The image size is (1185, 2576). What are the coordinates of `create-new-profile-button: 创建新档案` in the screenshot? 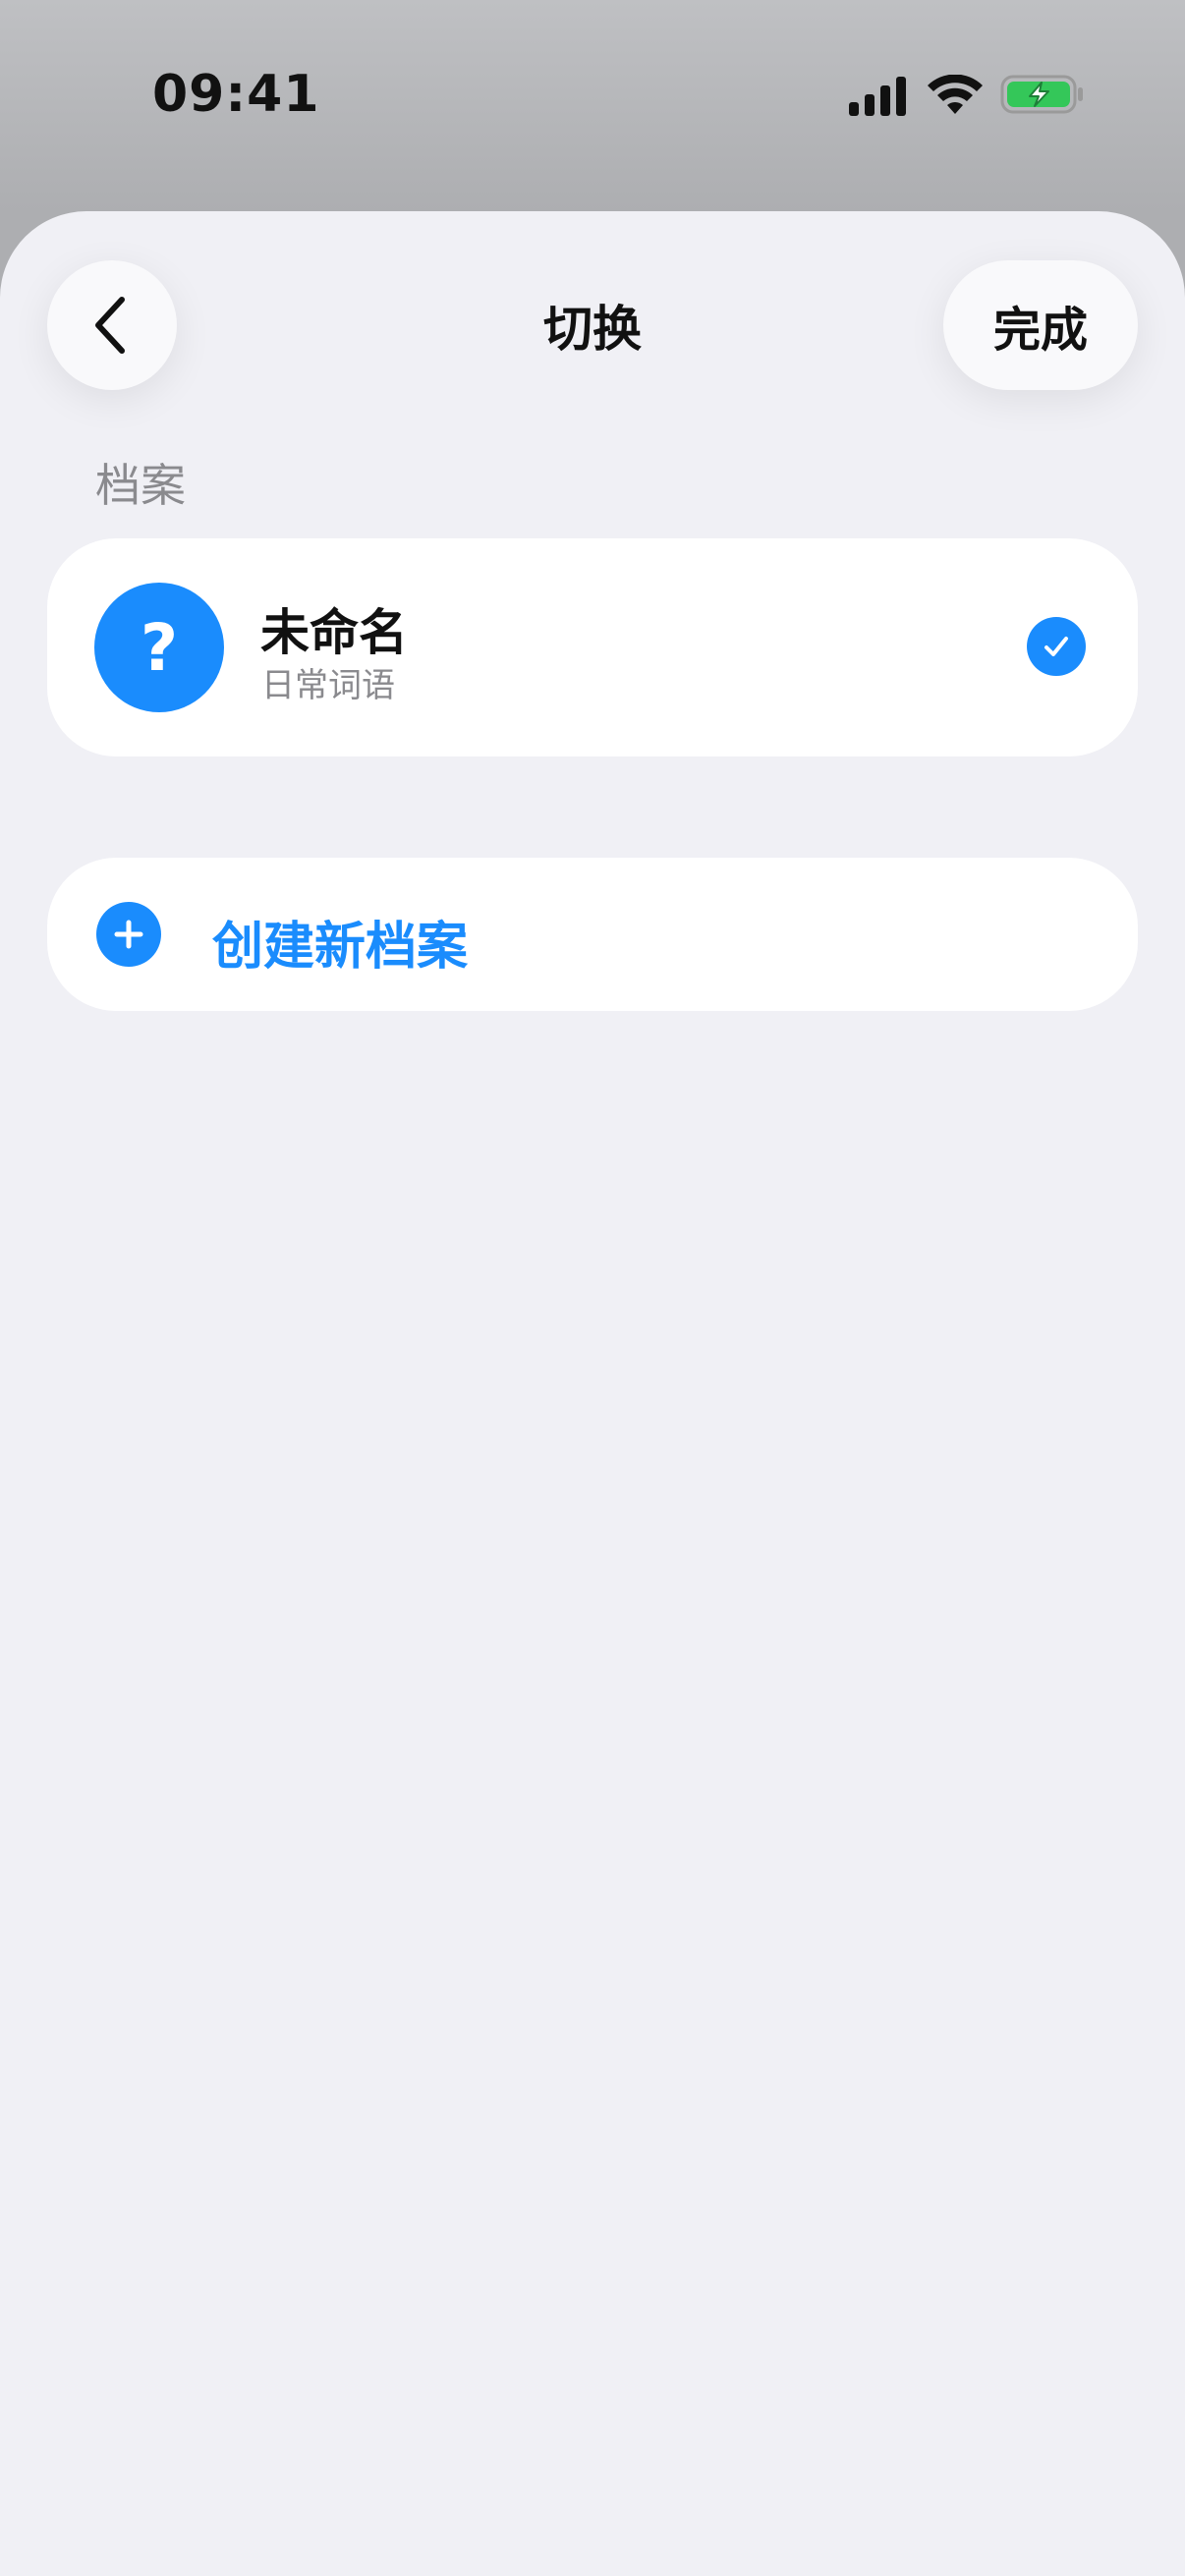 It's located at (592, 934).